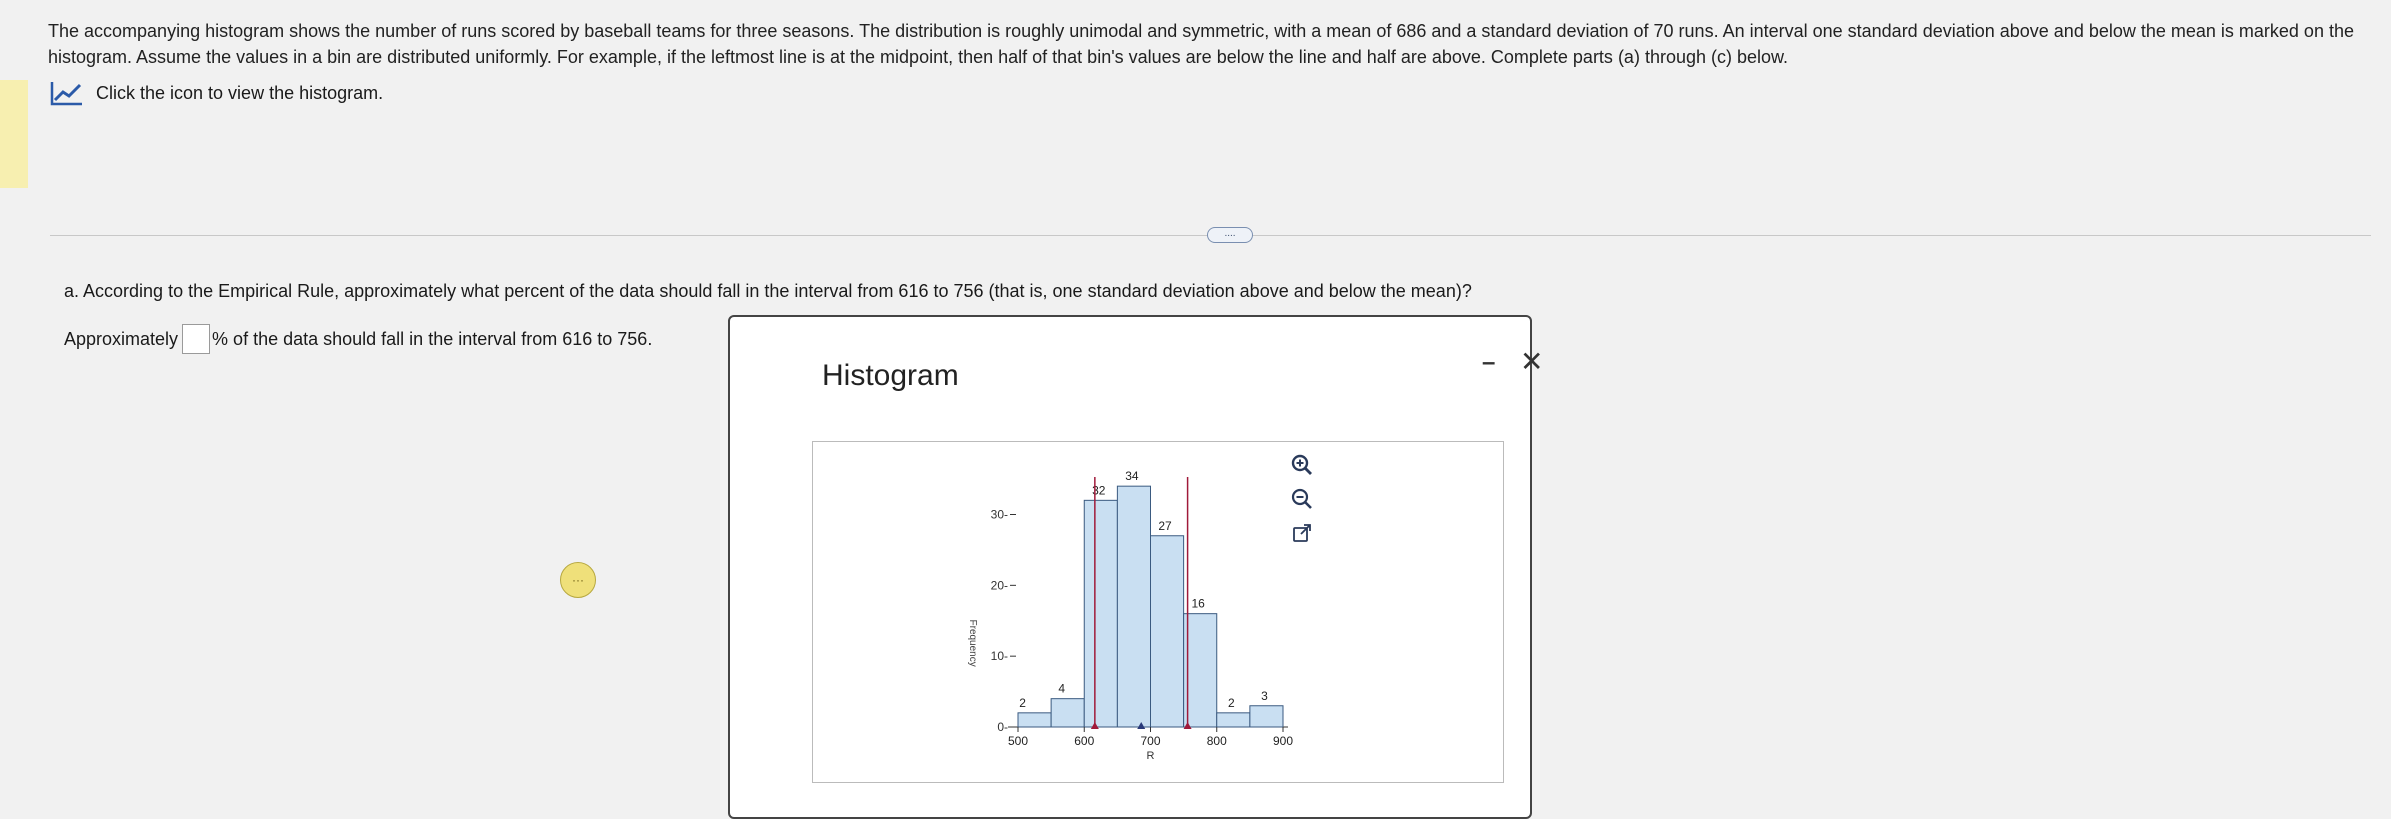  Describe the element at coordinates (1302, 465) in the screenshot. I see `zoom-in-icon` at that location.